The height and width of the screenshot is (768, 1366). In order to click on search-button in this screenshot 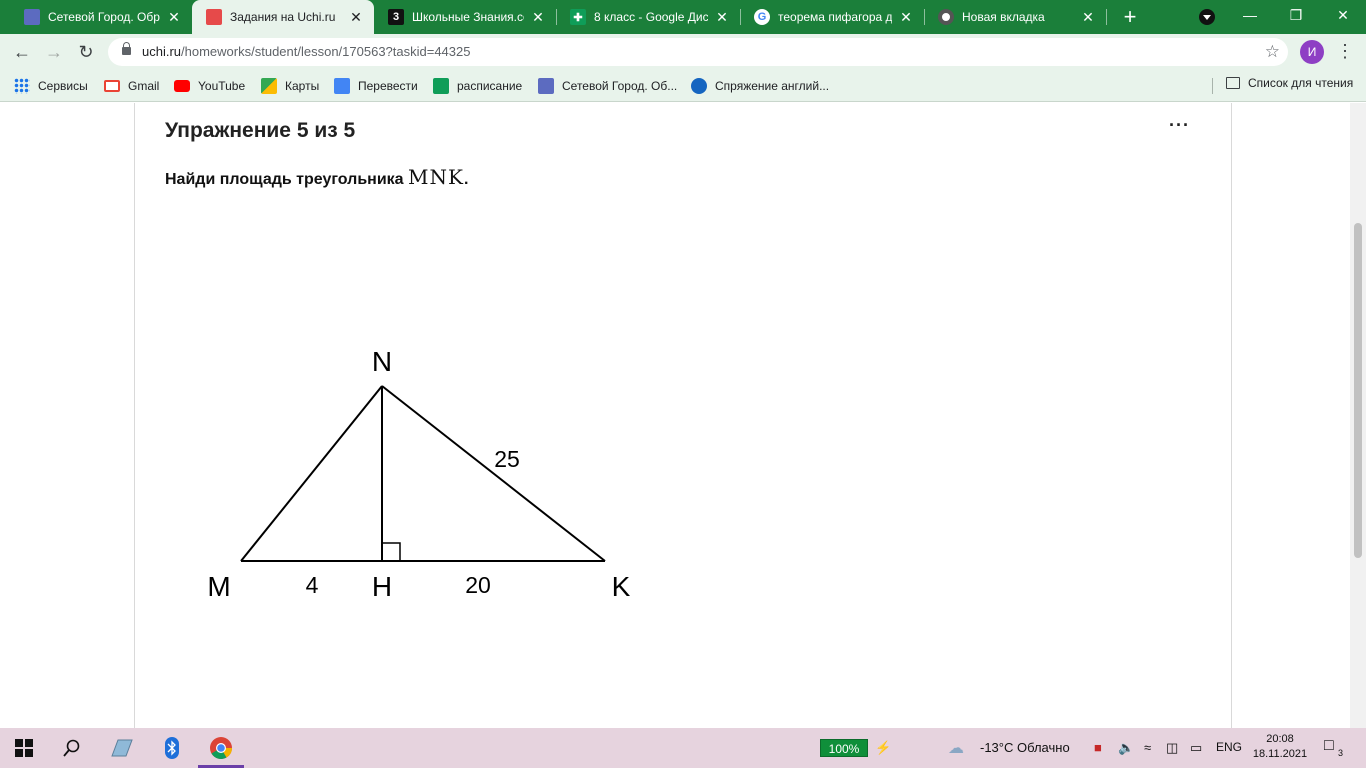, I will do `click(72, 748)`.